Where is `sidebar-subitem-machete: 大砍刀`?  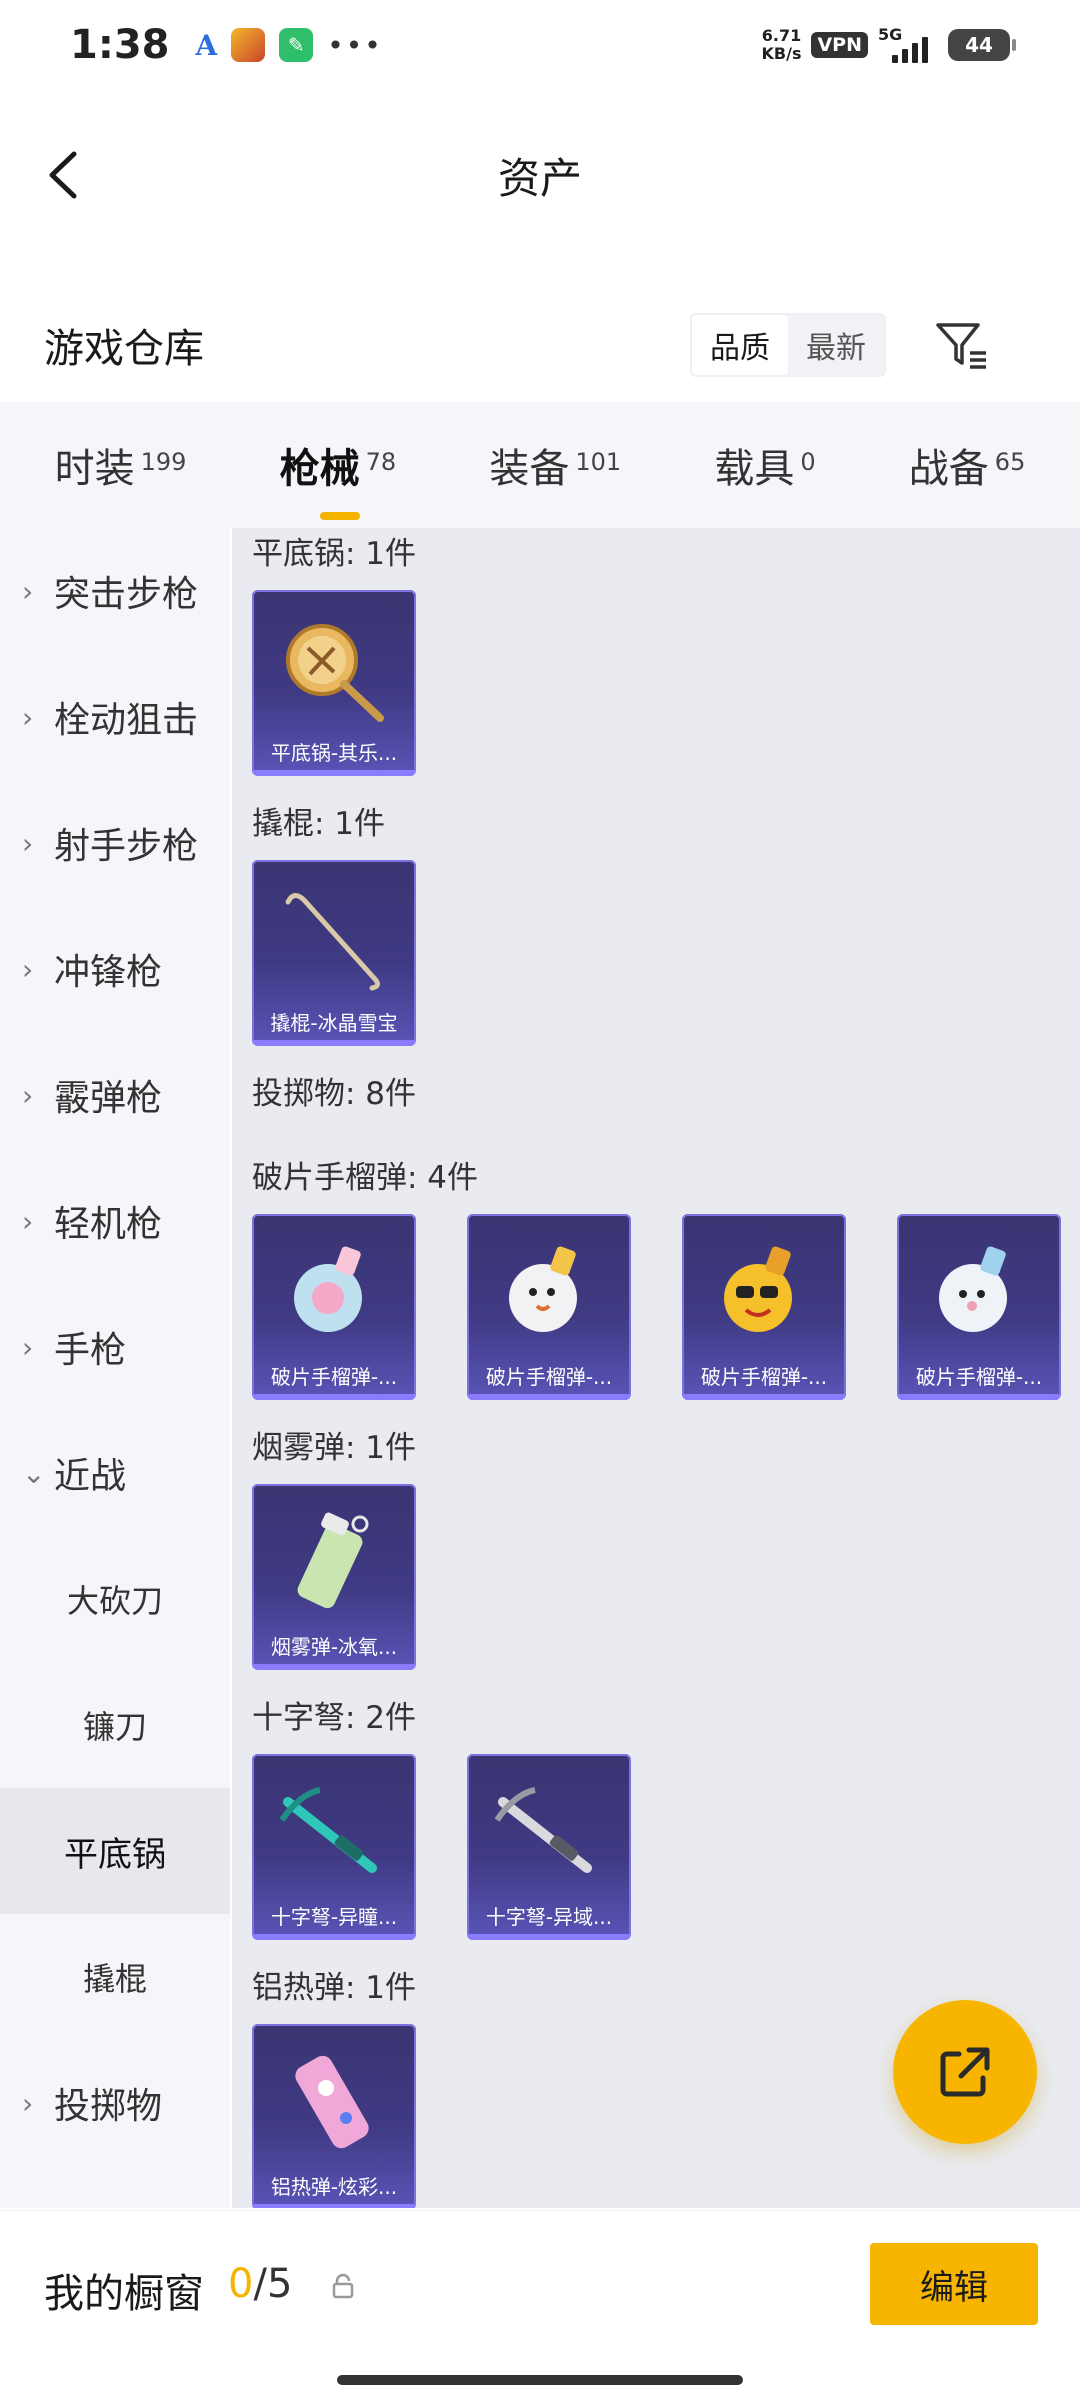
sidebar-subitem-machete: 大砍刀 is located at coordinates (115, 1599).